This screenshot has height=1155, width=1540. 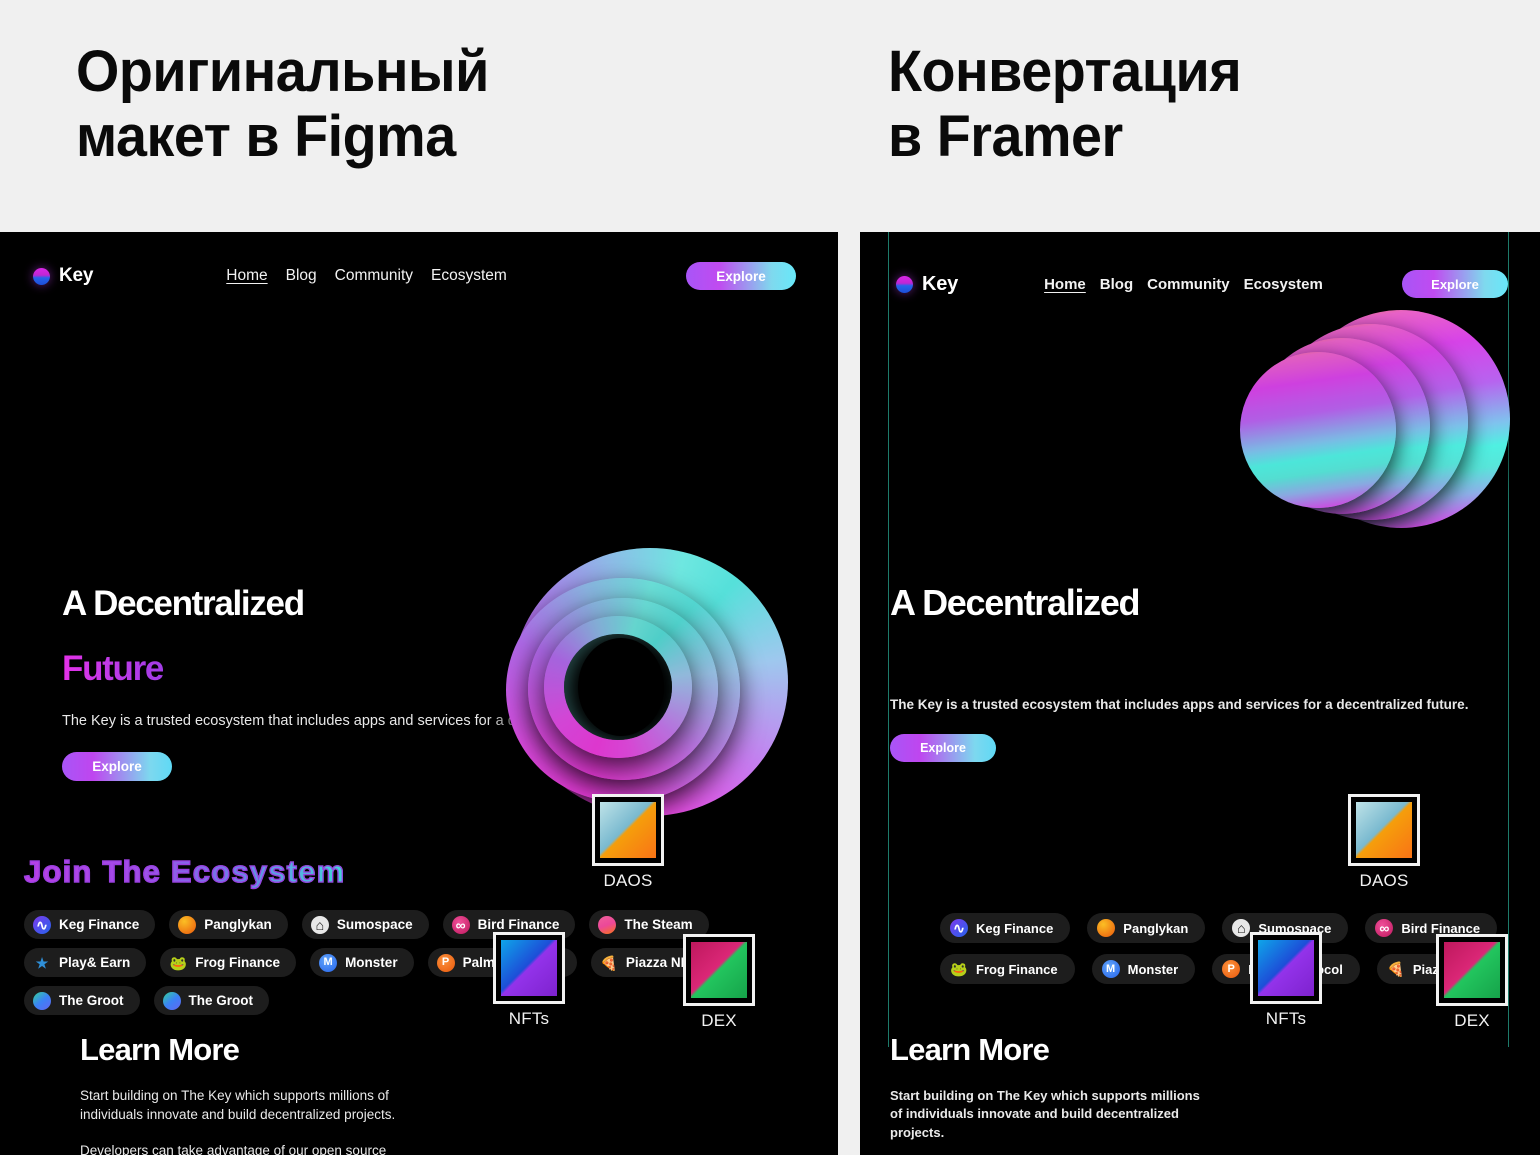 What do you see at coordinates (282, 104) in the screenshot?
I see `caption-original-figma: Оригинальный макет в Figma` at bounding box center [282, 104].